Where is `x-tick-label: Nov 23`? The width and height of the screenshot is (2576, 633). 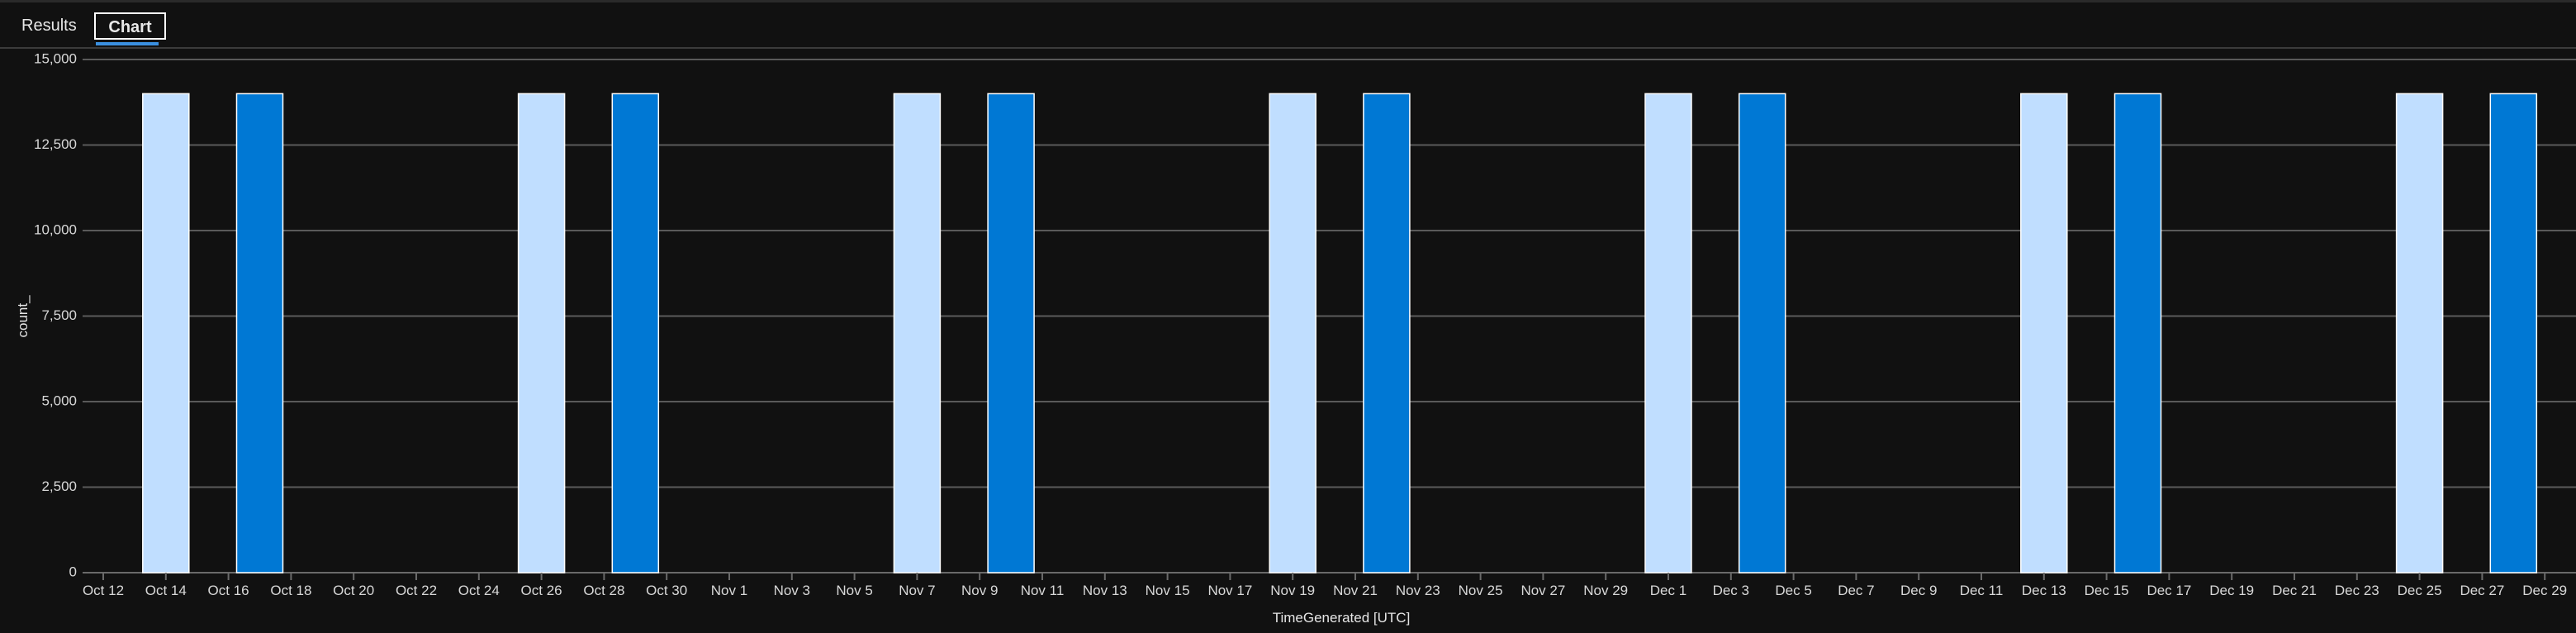 x-tick-label: Nov 23 is located at coordinates (1418, 590).